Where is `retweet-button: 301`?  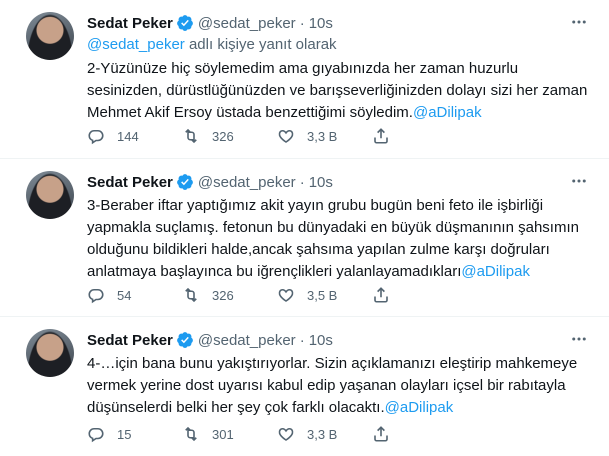 retweet-button: 301 is located at coordinates (229, 434).